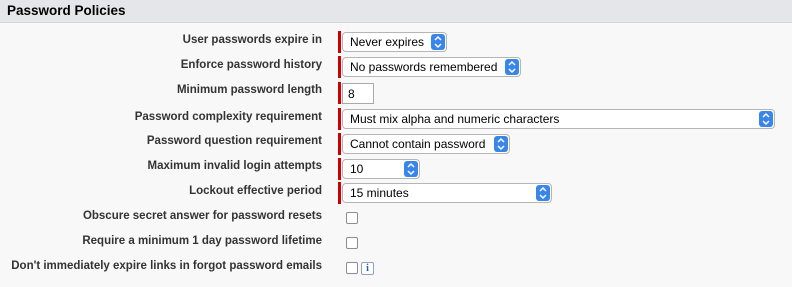  What do you see at coordinates (396, 11) in the screenshot?
I see `section-header: Password Policies` at bounding box center [396, 11].